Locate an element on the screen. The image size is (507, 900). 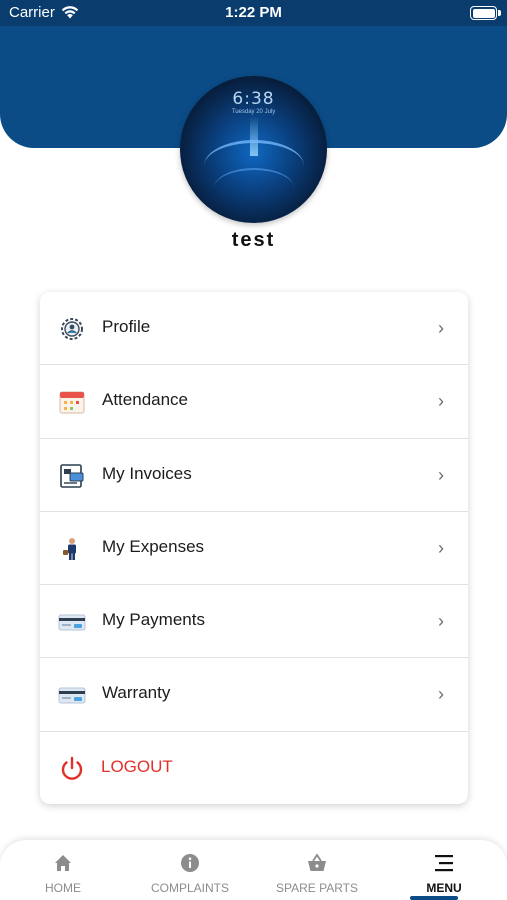
menu-item-my-expenses: My Expenses › is located at coordinates (254, 549).